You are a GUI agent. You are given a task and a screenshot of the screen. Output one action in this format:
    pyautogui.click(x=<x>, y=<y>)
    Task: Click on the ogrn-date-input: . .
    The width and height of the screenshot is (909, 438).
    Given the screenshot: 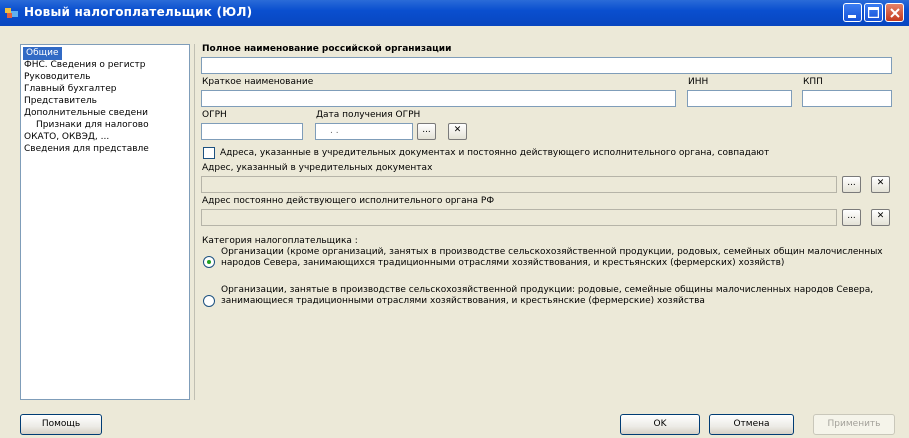 What is the action you would take?
    pyautogui.click(x=364, y=131)
    